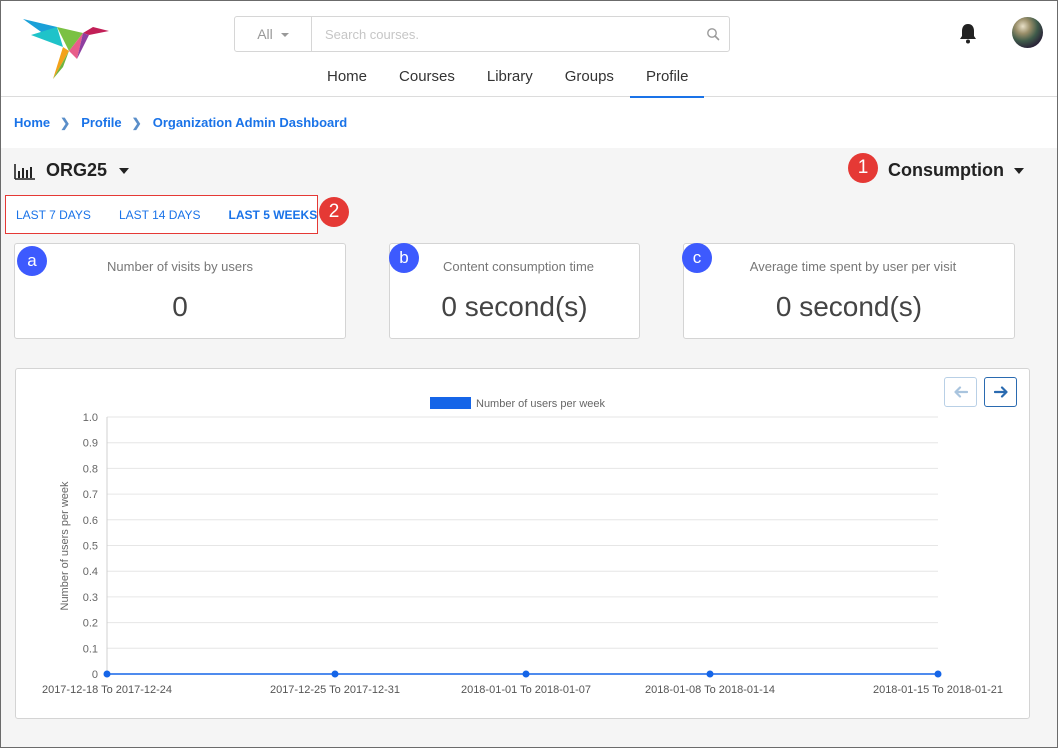 The image size is (1058, 748). Describe the element at coordinates (90, 444) in the screenshot. I see `y-tick-label: 0.9` at that location.